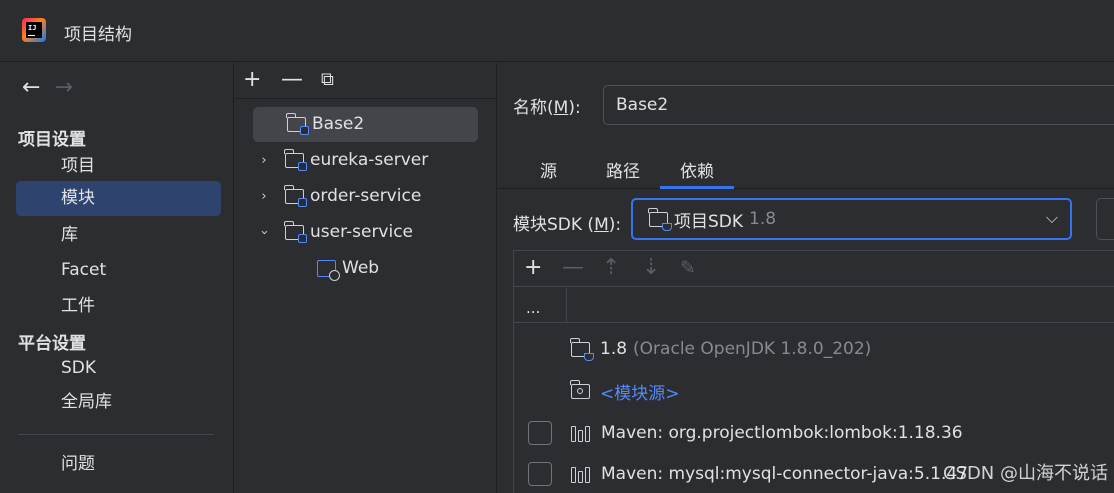 This screenshot has width=1114, height=493. I want to click on tree-toolbar: + — ⧉, so click(366, 81).